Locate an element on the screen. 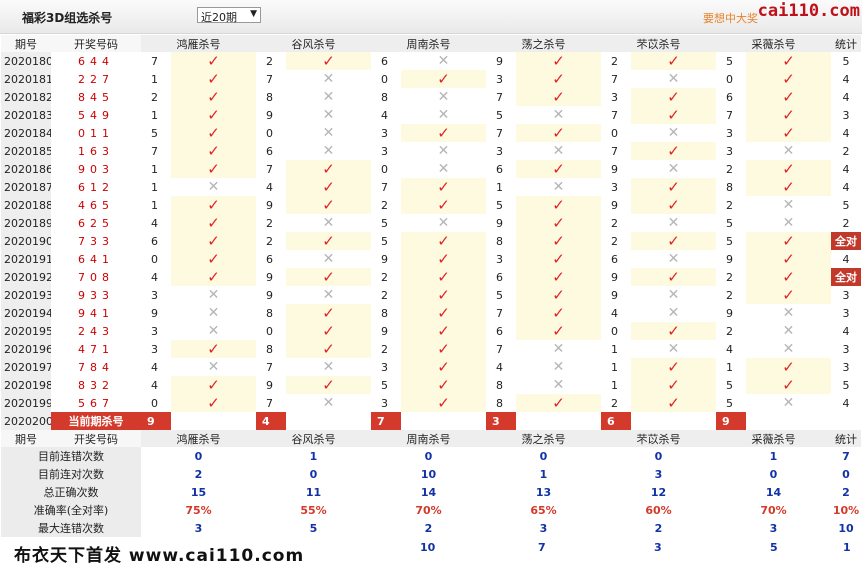 This screenshot has height=567, width=862. promo-link: 要想中大奖 is located at coordinates (730, 18).